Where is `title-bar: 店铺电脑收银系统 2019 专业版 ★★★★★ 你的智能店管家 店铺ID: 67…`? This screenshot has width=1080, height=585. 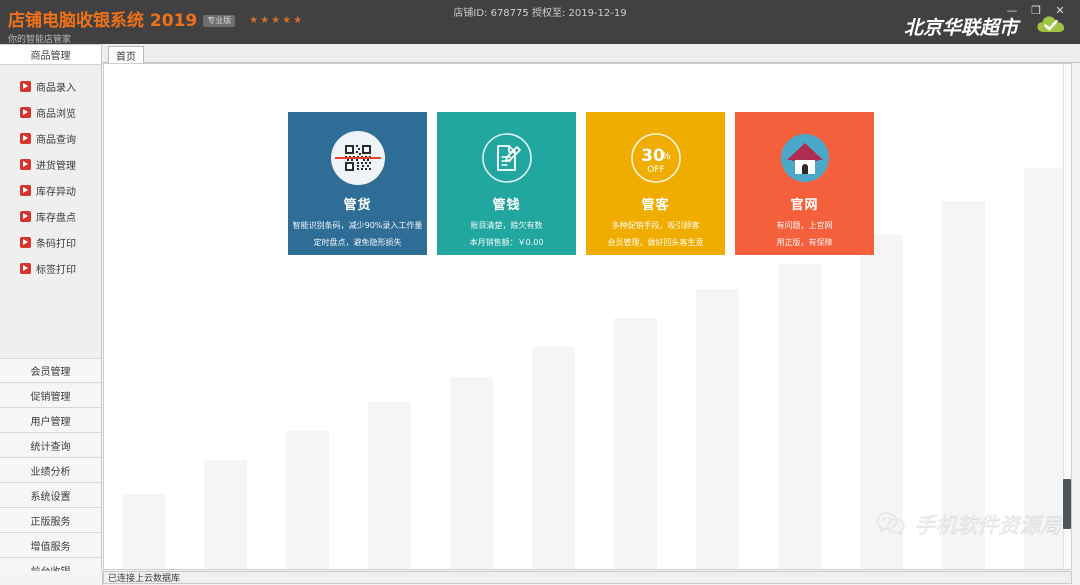 title-bar: 店铺电脑收银系统 2019 专业版 ★★★★★ 你的智能店管家 店铺ID: 67… is located at coordinates (540, 22).